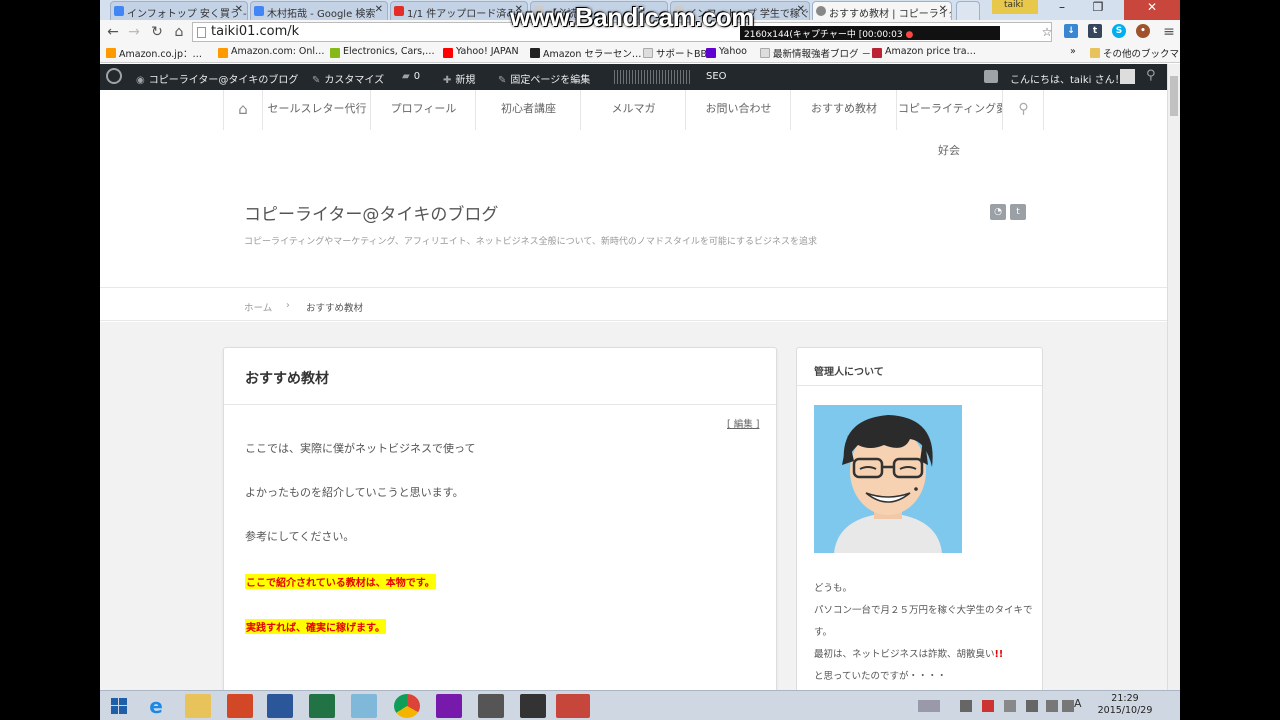 The height and width of the screenshot is (720, 1280). Describe the element at coordinates (1018, 212) in the screenshot. I see `twitter-icon: t` at that location.